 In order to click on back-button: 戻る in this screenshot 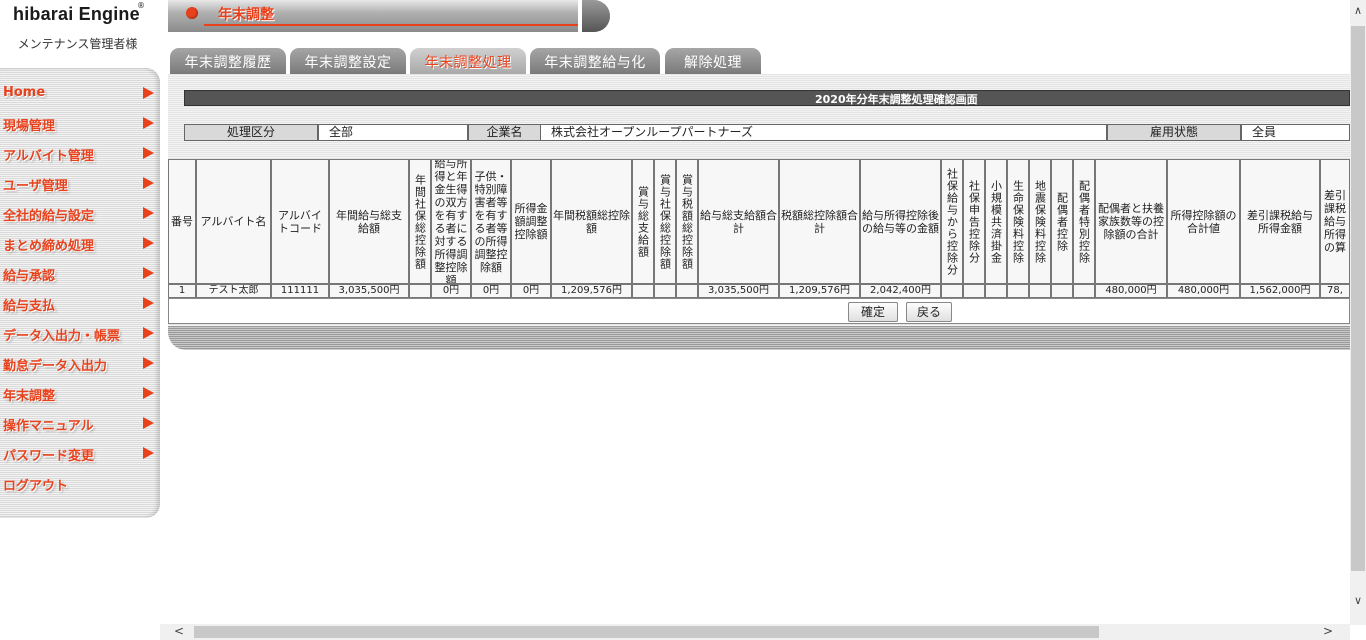, I will do `click(929, 312)`.